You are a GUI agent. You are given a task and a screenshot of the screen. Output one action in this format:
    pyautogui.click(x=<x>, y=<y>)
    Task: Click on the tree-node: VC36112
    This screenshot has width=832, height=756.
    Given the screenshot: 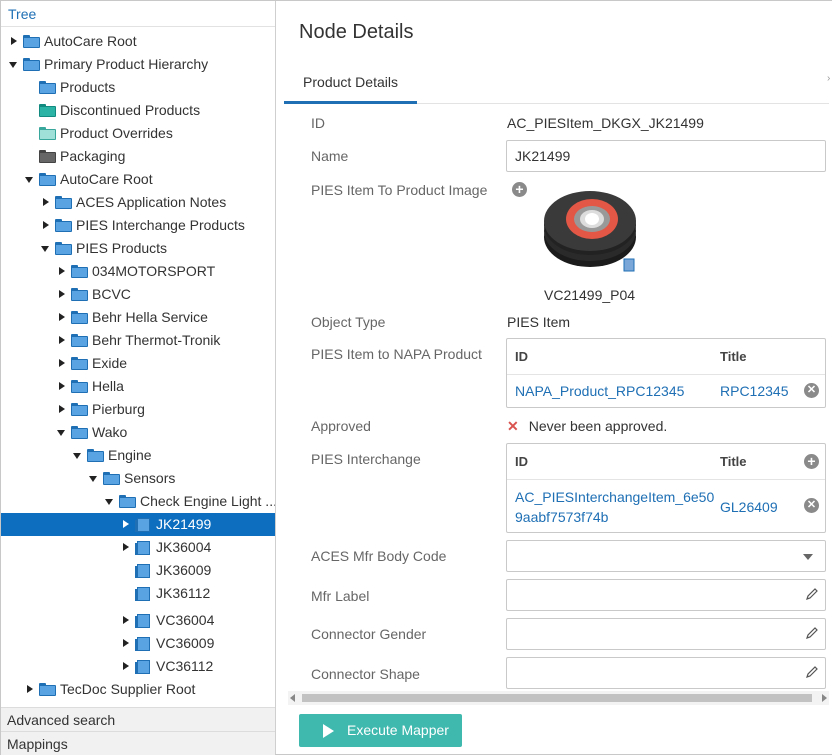 What is the action you would take?
    pyautogui.click(x=138, y=666)
    